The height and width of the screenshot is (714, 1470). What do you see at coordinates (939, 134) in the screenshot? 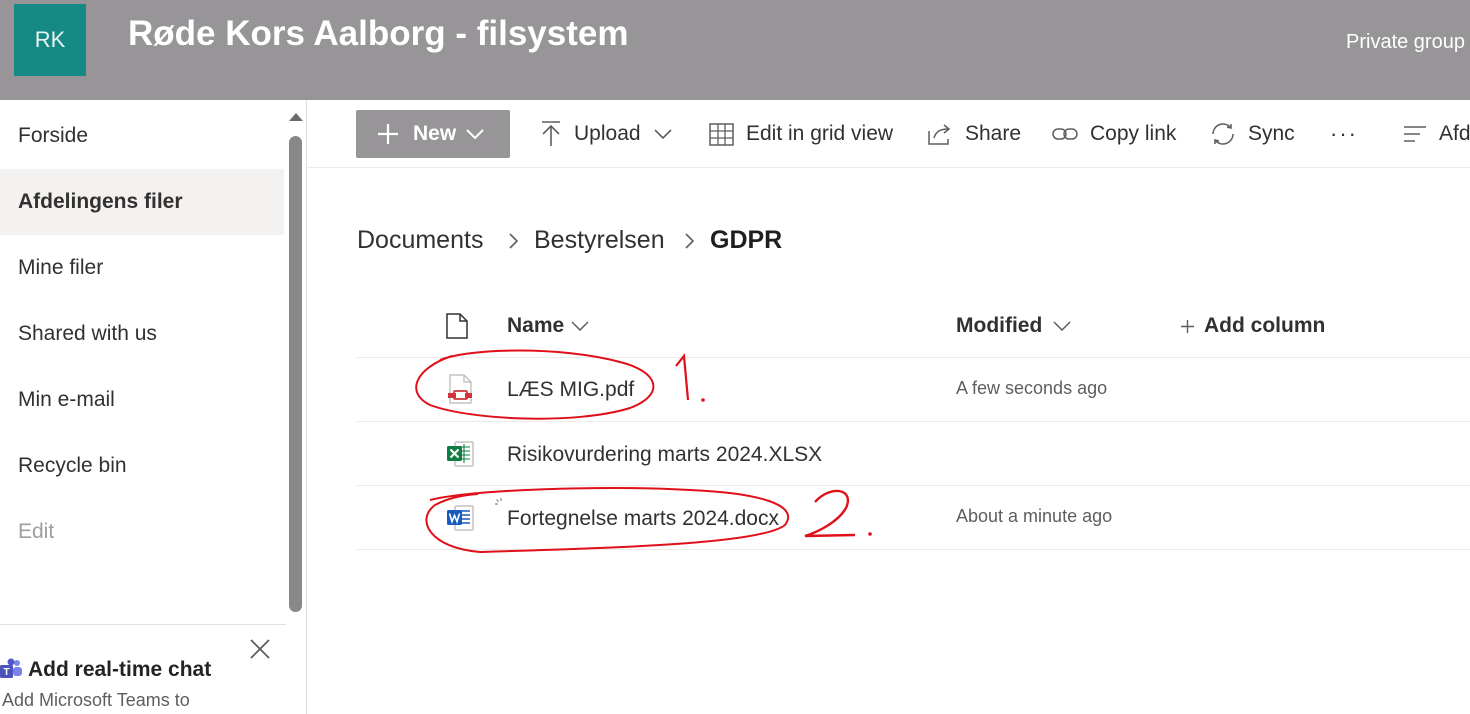
I see `share-icon` at bounding box center [939, 134].